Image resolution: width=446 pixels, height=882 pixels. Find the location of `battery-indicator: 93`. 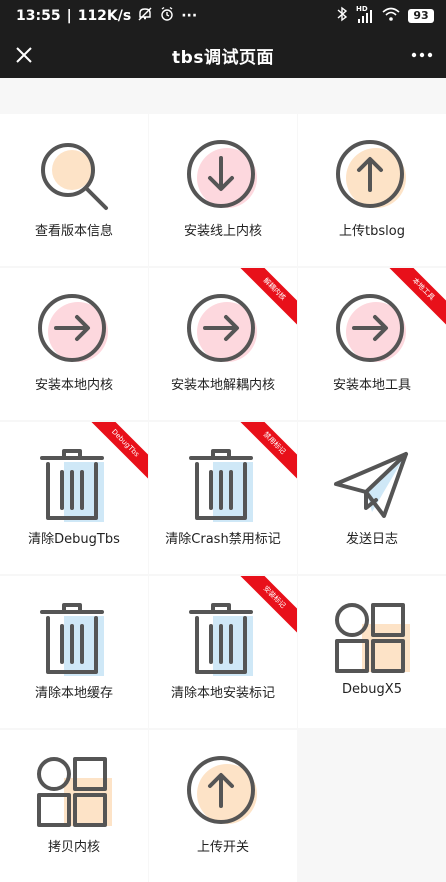

battery-indicator: 93 is located at coordinates (421, 16).